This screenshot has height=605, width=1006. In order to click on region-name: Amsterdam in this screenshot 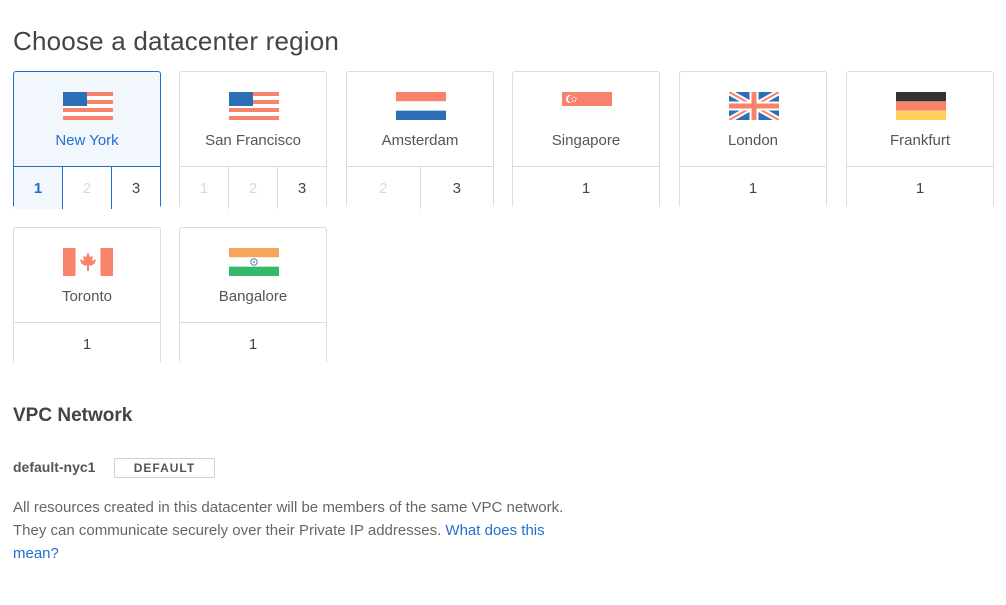, I will do `click(420, 140)`.